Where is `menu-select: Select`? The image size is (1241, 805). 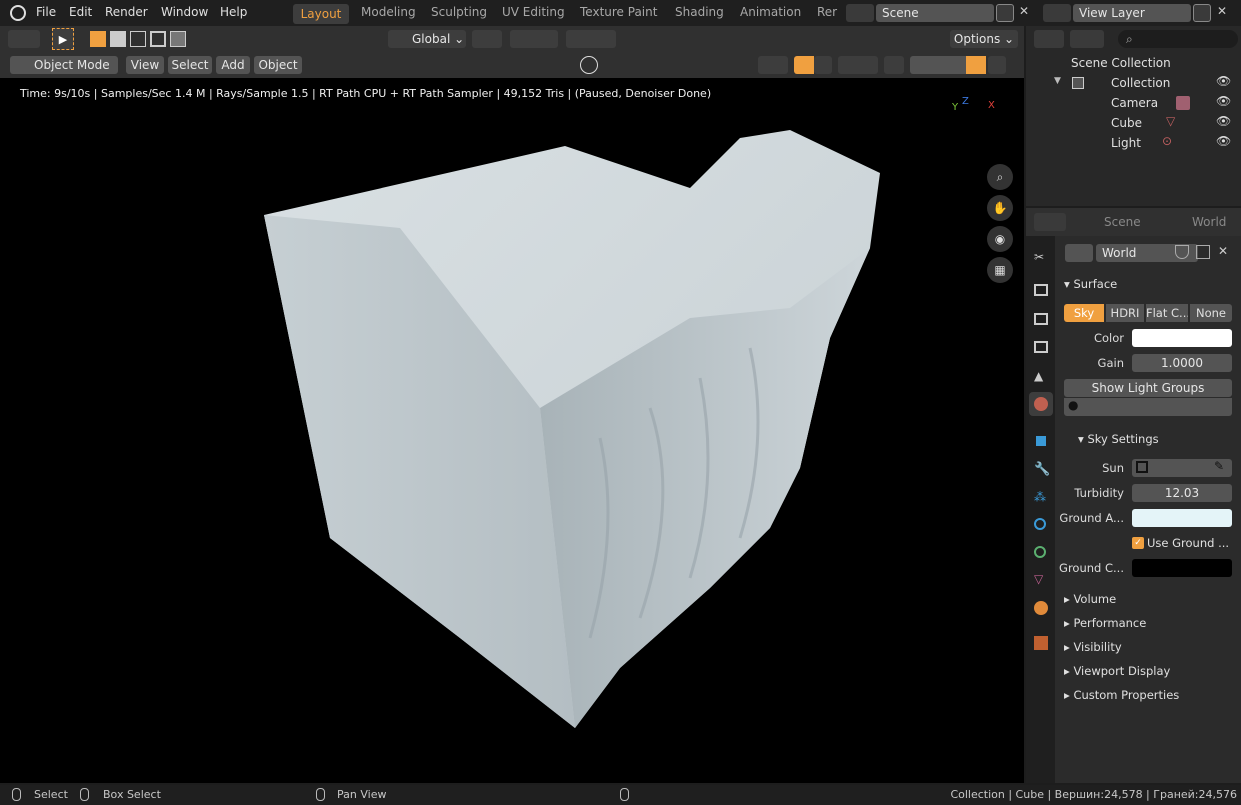 menu-select: Select is located at coordinates (190, 65).